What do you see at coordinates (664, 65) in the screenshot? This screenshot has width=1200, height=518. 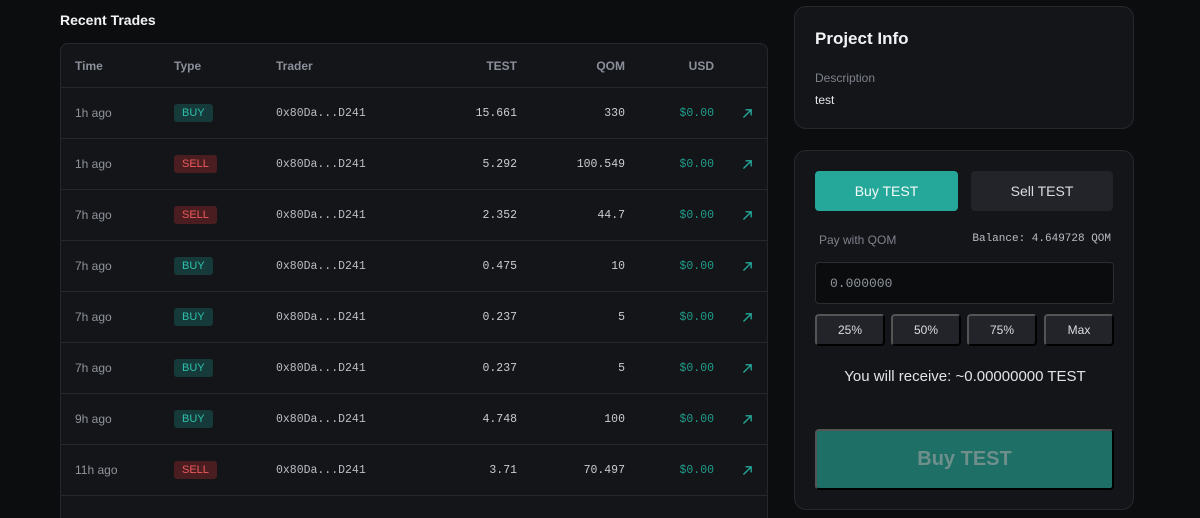 I see `column-header-usd: USD` at bounding box center [664, 65].